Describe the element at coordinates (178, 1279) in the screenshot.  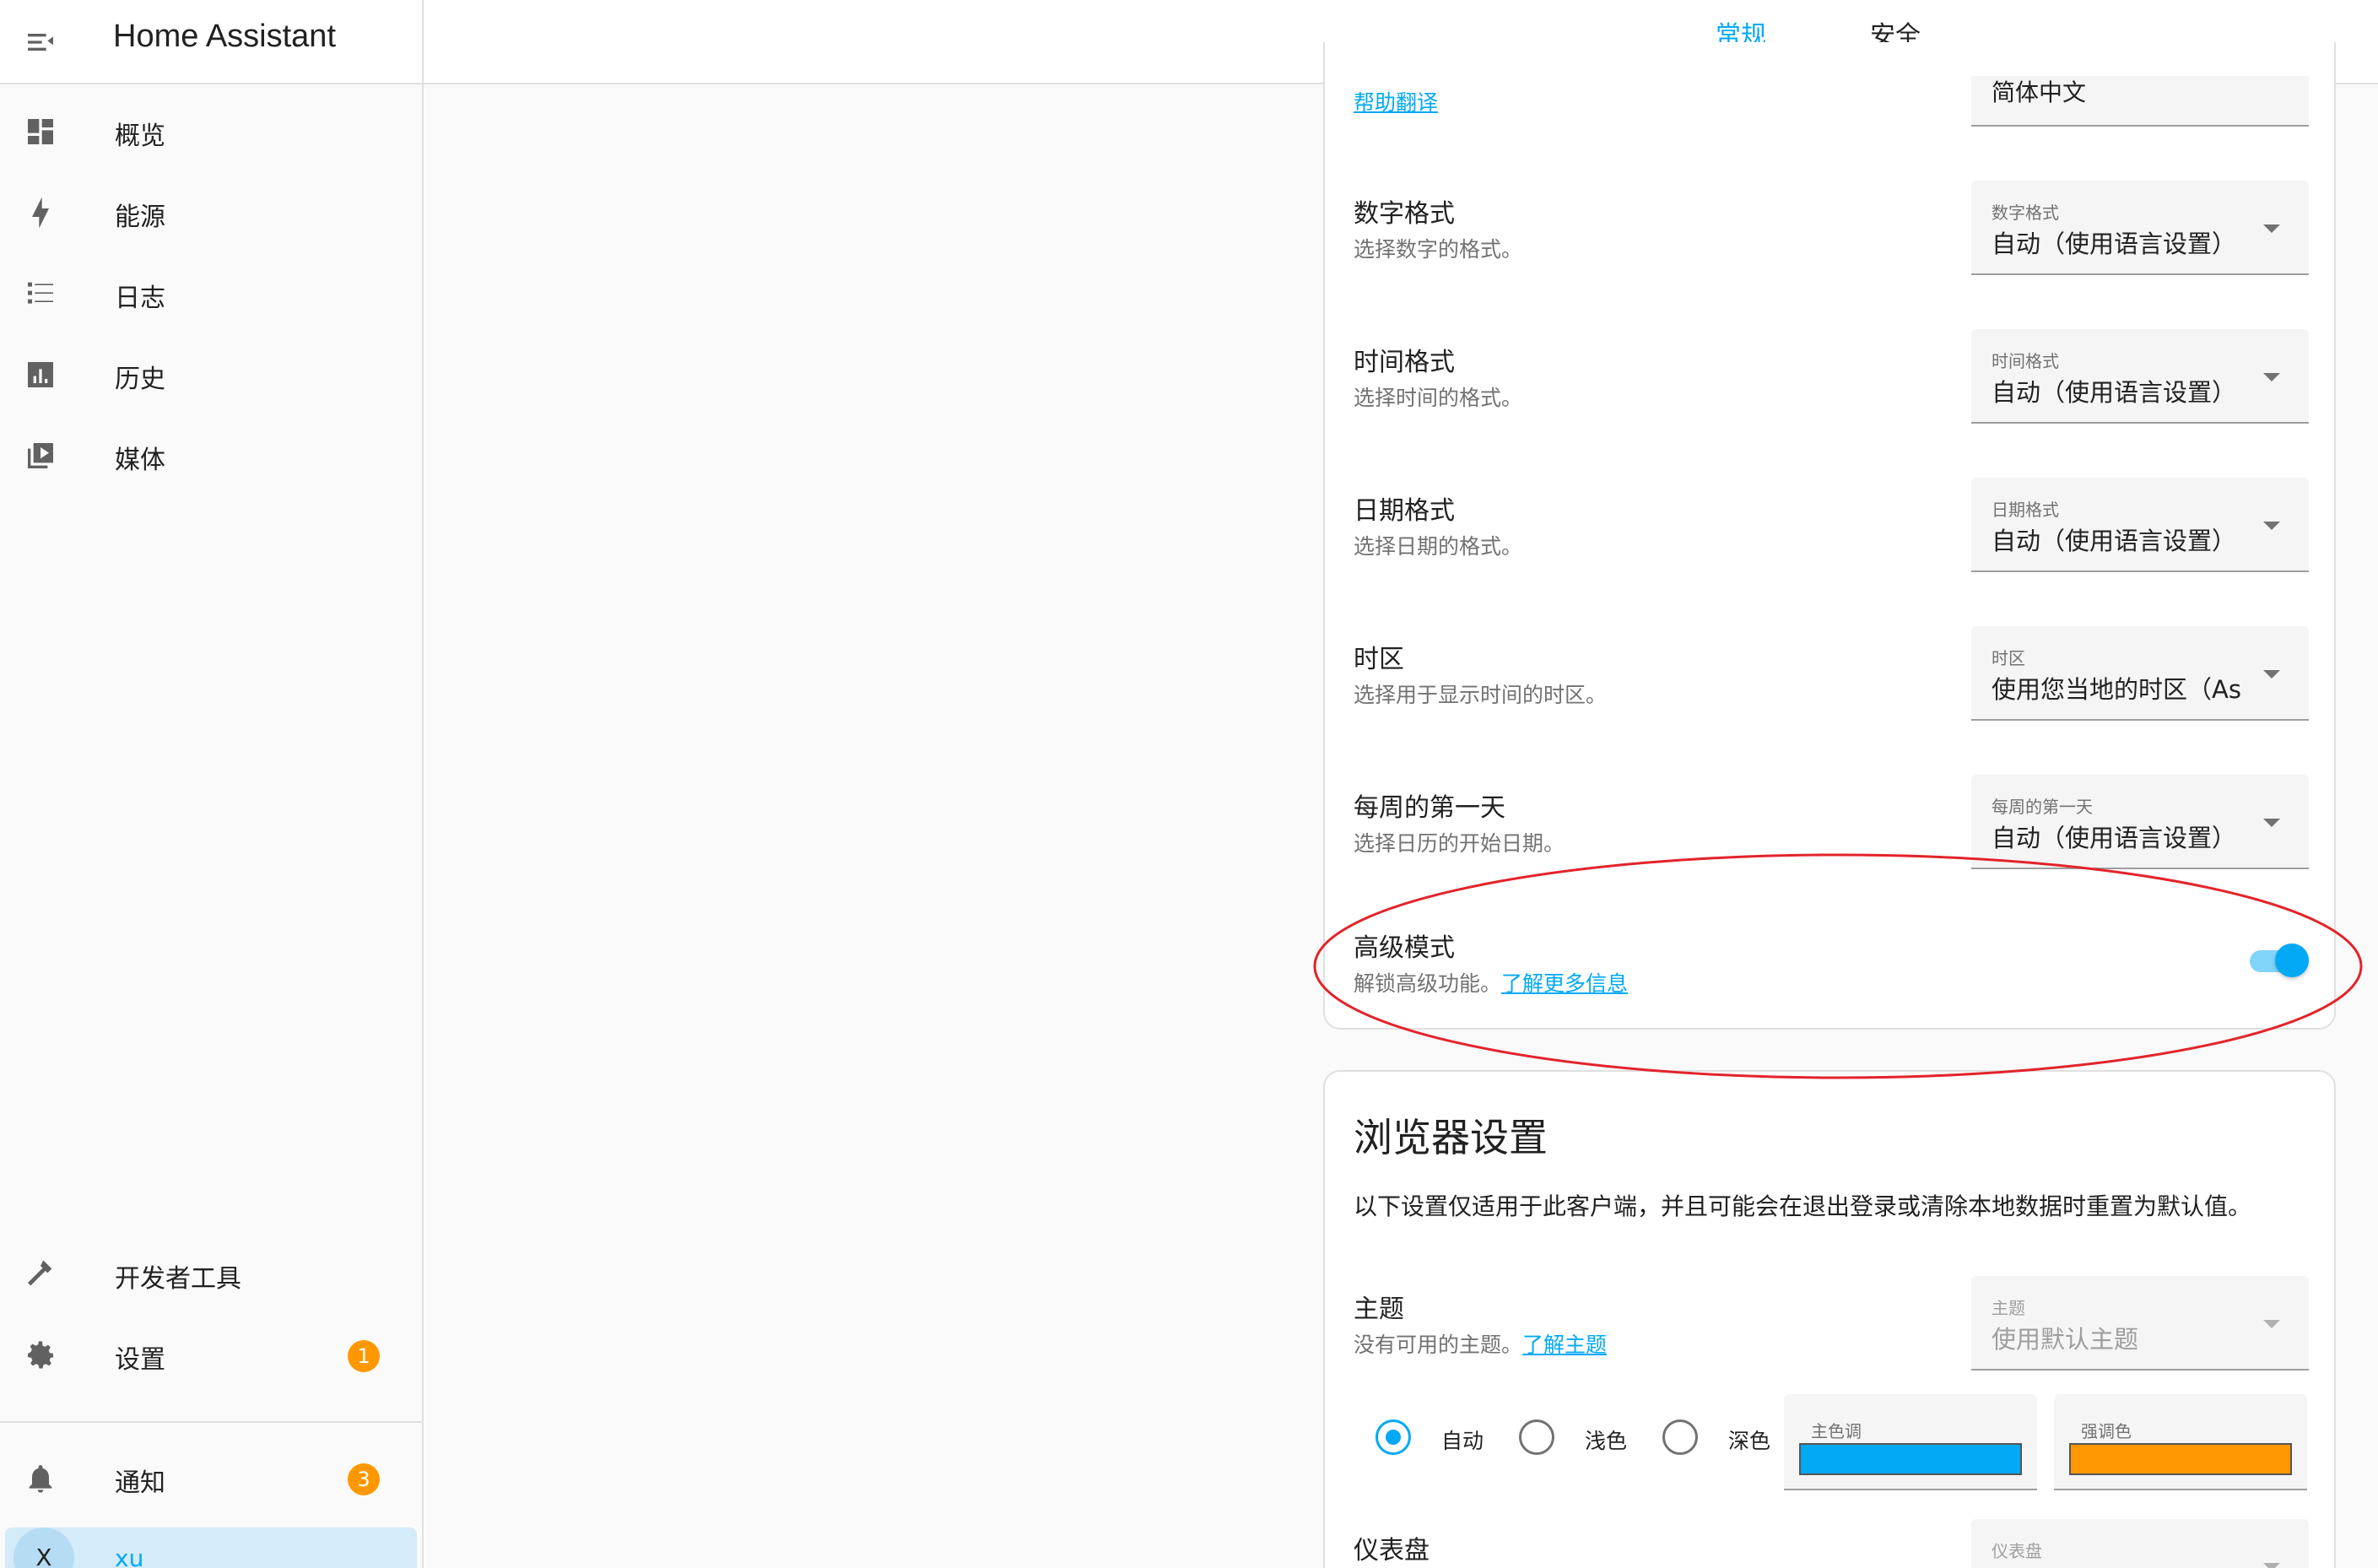
I see `sidebar-item-label: 开发者工具` at that location.